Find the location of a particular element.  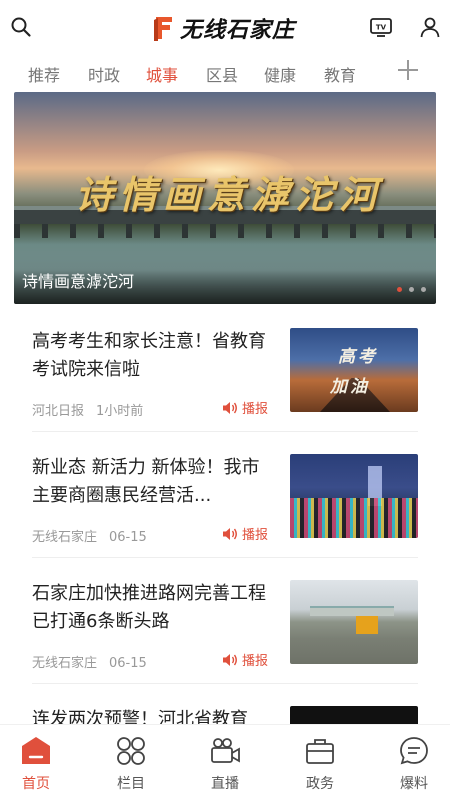

nav-columns: 栏目 is located at coordinates (131, 764).